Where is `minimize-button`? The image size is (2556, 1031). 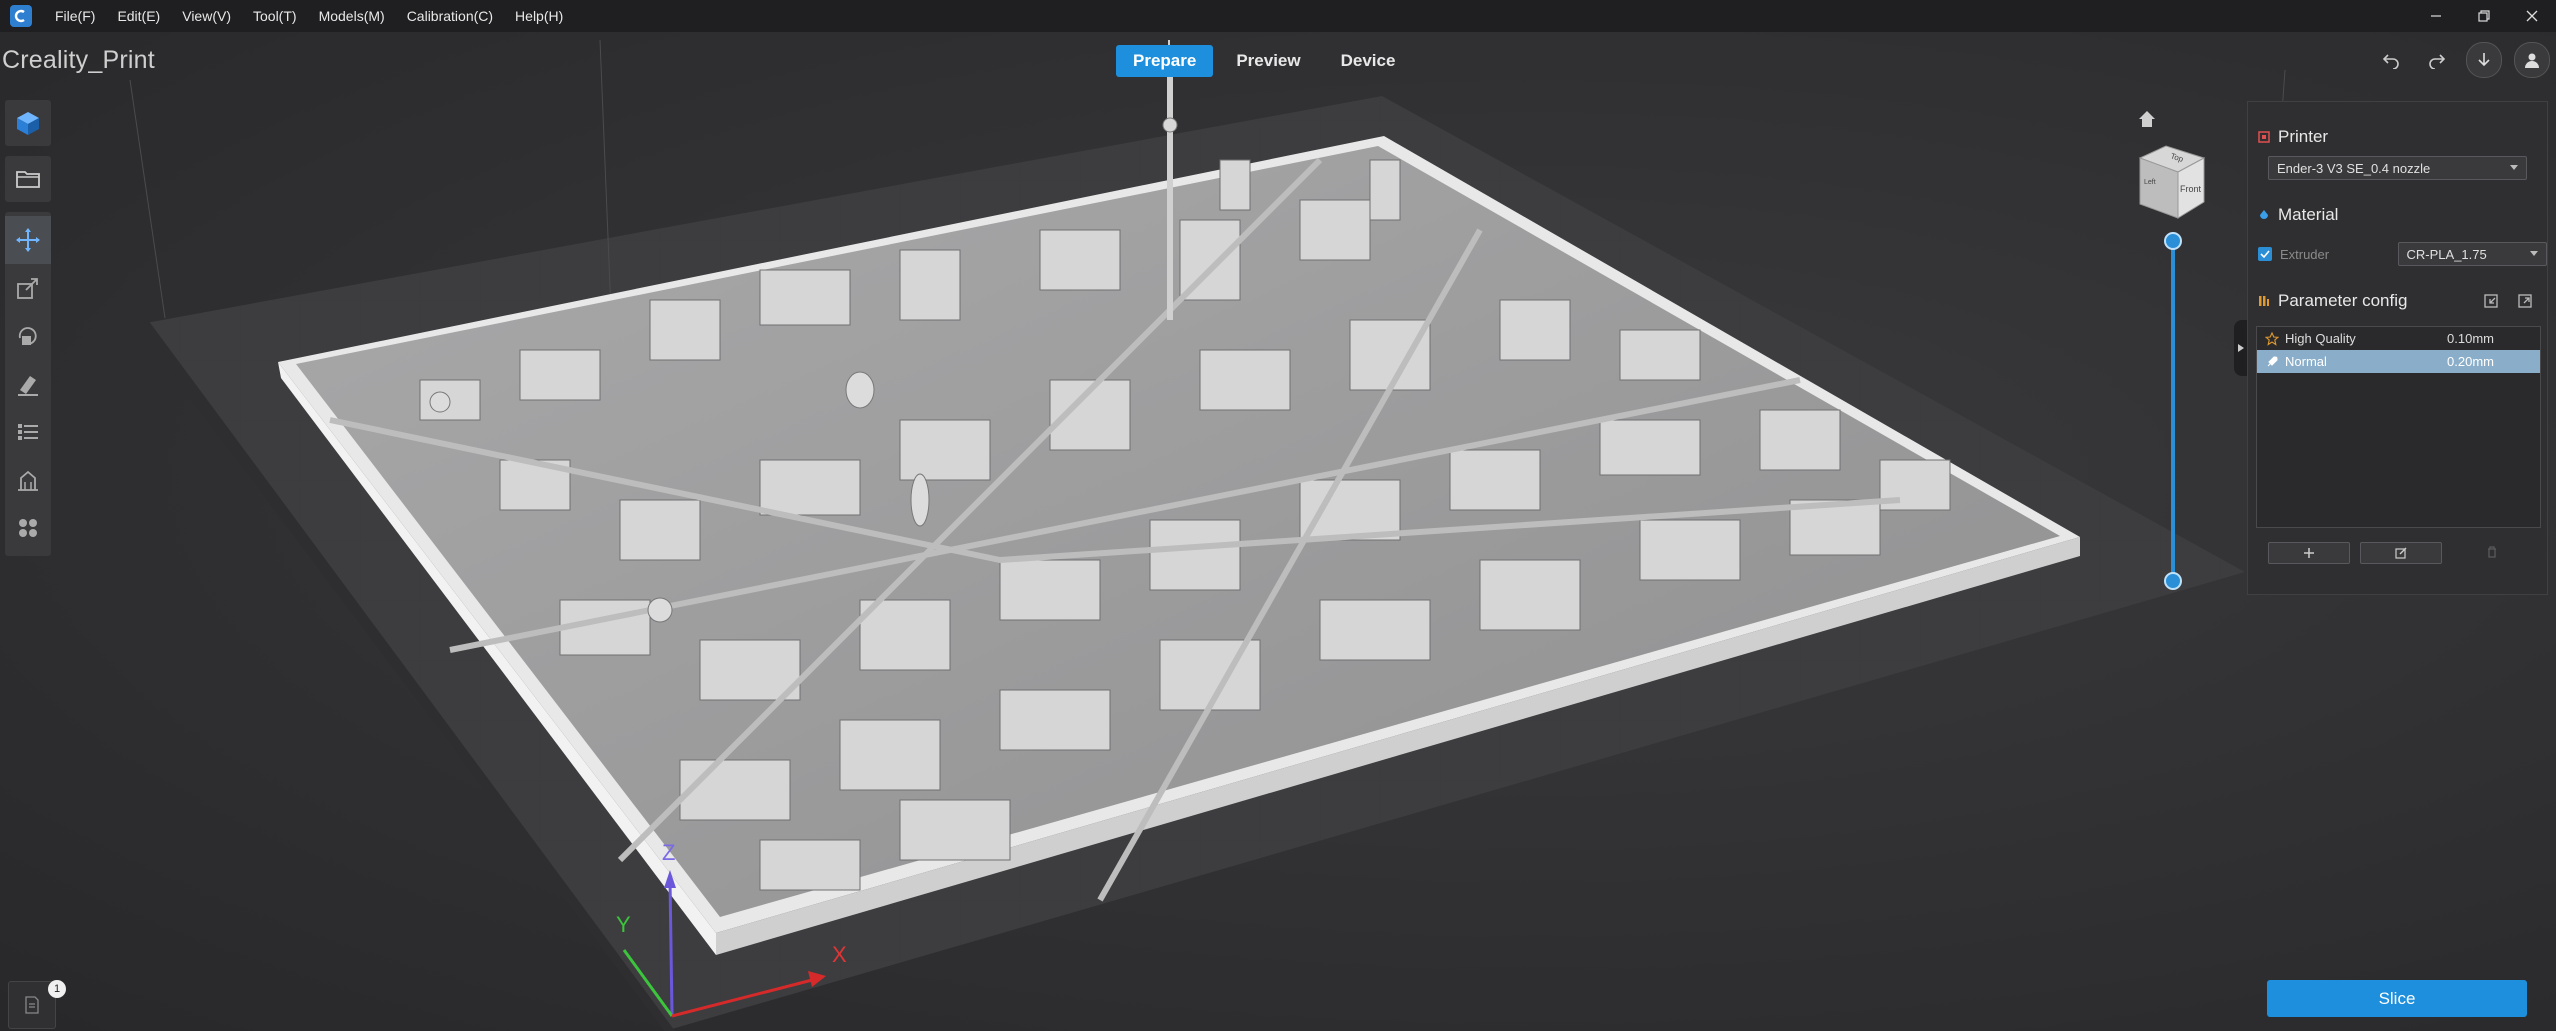
minimize-button is located at coordinates (2436, 16).